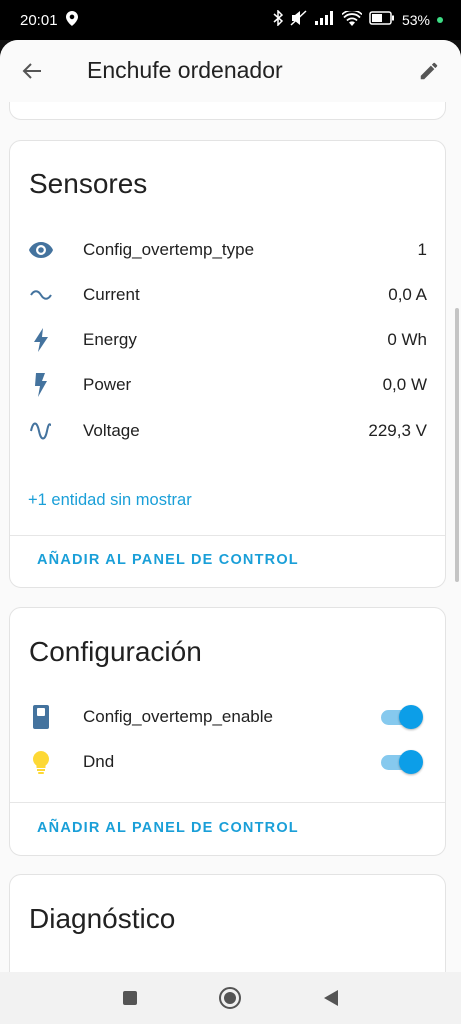  I want to click on page-title: Enchufe ordenador, so click(185, 70).